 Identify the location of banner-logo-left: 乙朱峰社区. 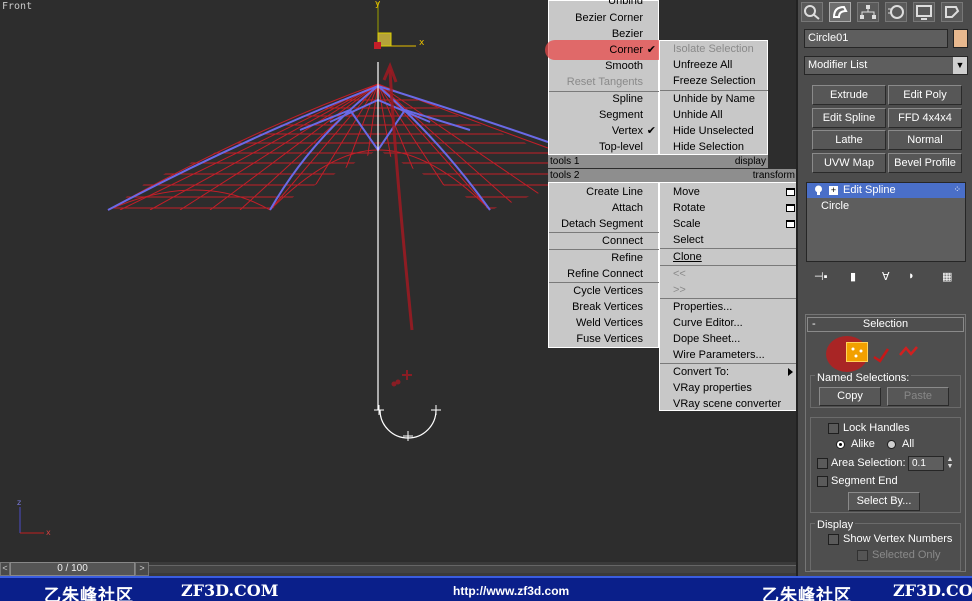
(89, 593).